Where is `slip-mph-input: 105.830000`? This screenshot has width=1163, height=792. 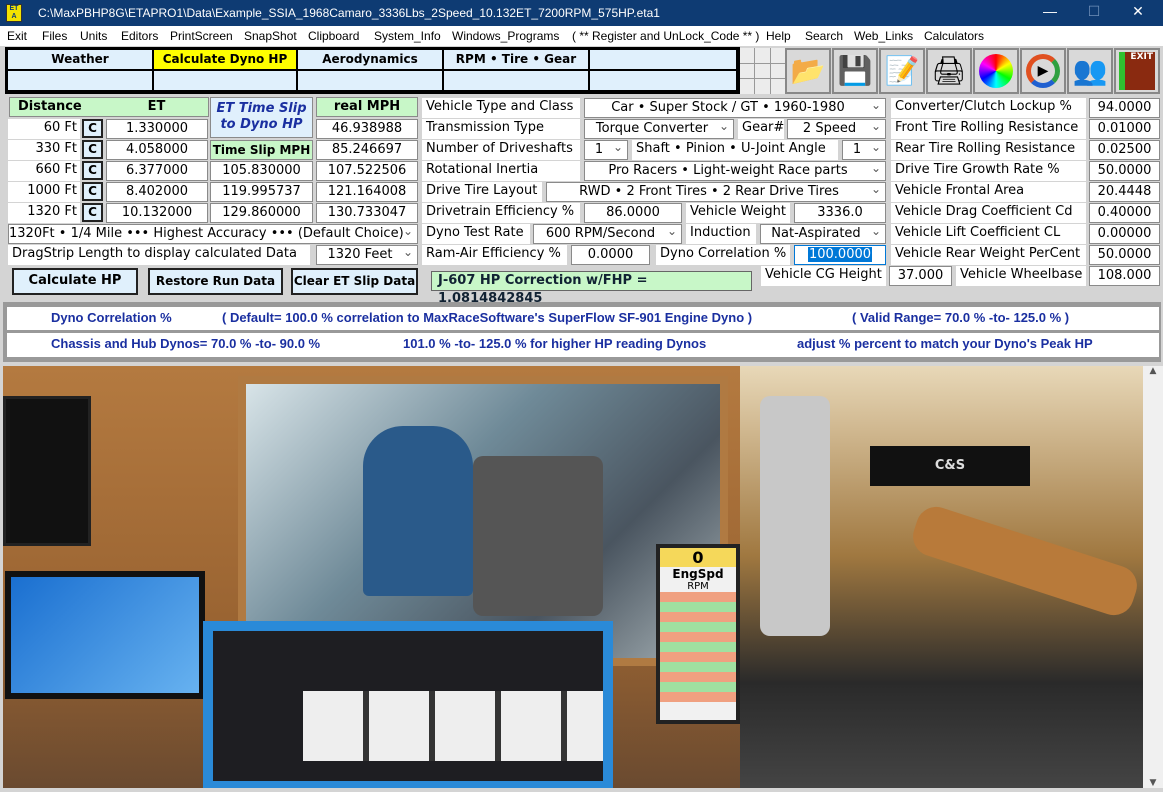
slip-mph-input: 105.830000 is located at coordinates (261, 171).